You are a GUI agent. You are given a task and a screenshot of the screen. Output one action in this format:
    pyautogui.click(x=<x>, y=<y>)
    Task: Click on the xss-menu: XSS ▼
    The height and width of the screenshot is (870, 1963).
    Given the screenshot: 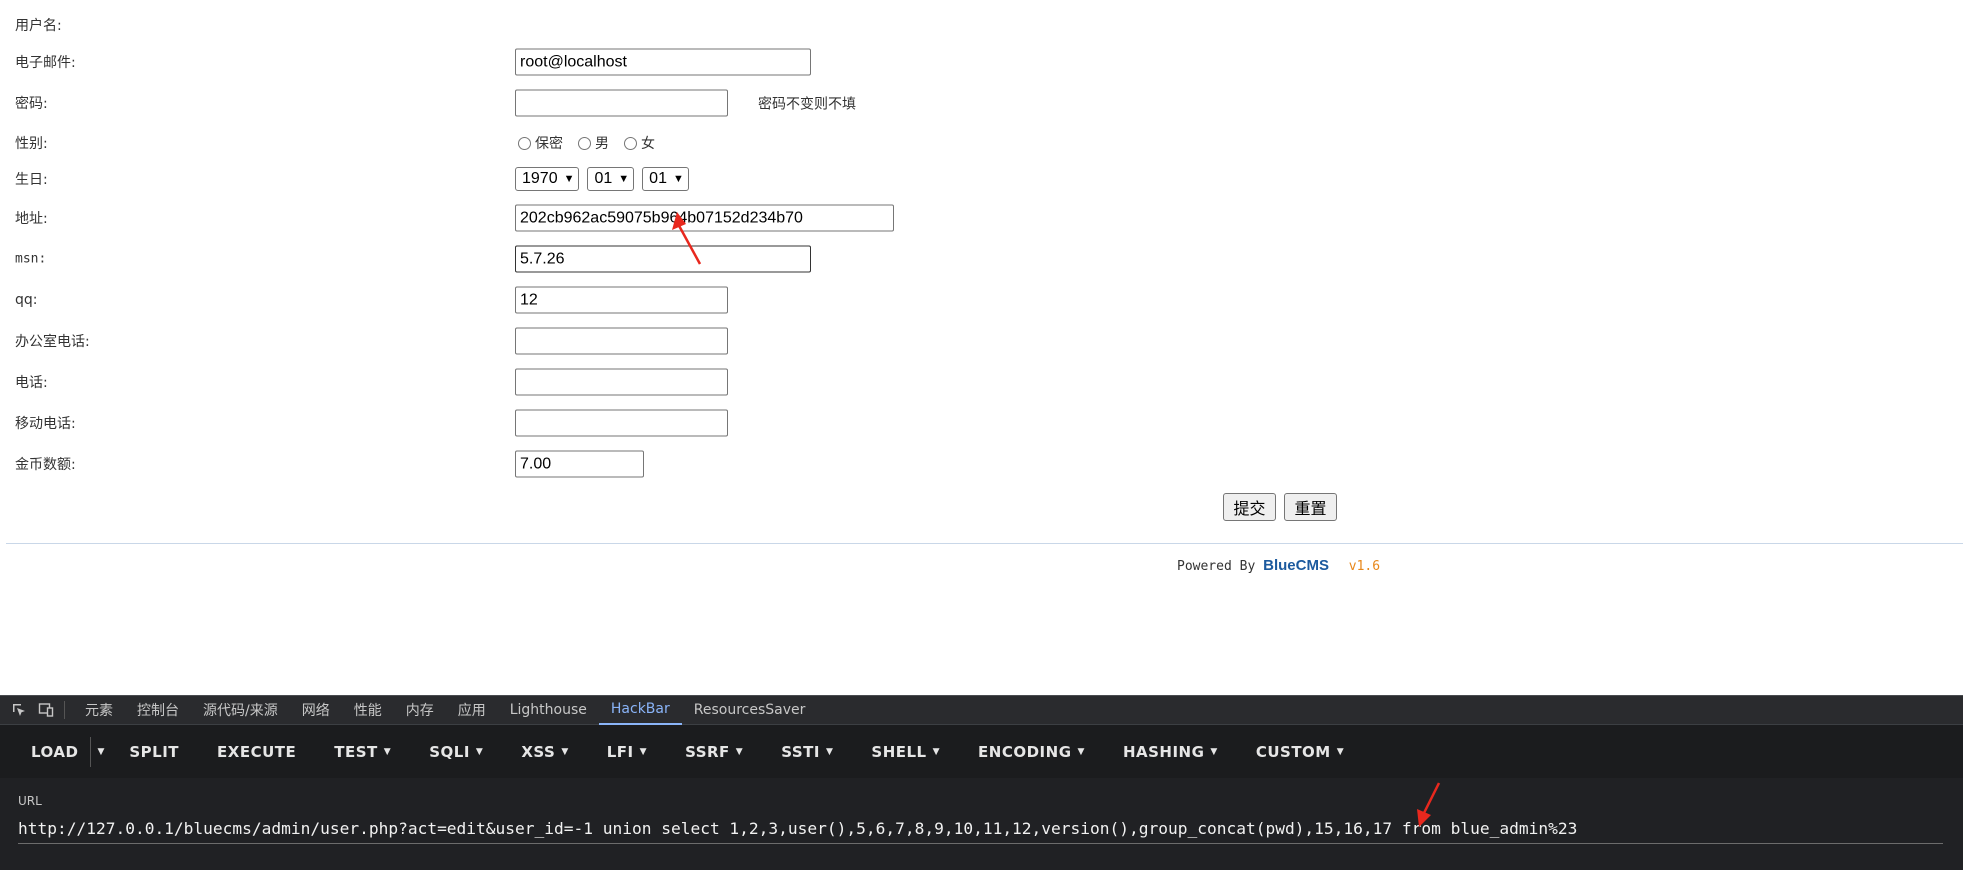 What is the action you would take?
    pyautogui.click(x=544, y=751)
    